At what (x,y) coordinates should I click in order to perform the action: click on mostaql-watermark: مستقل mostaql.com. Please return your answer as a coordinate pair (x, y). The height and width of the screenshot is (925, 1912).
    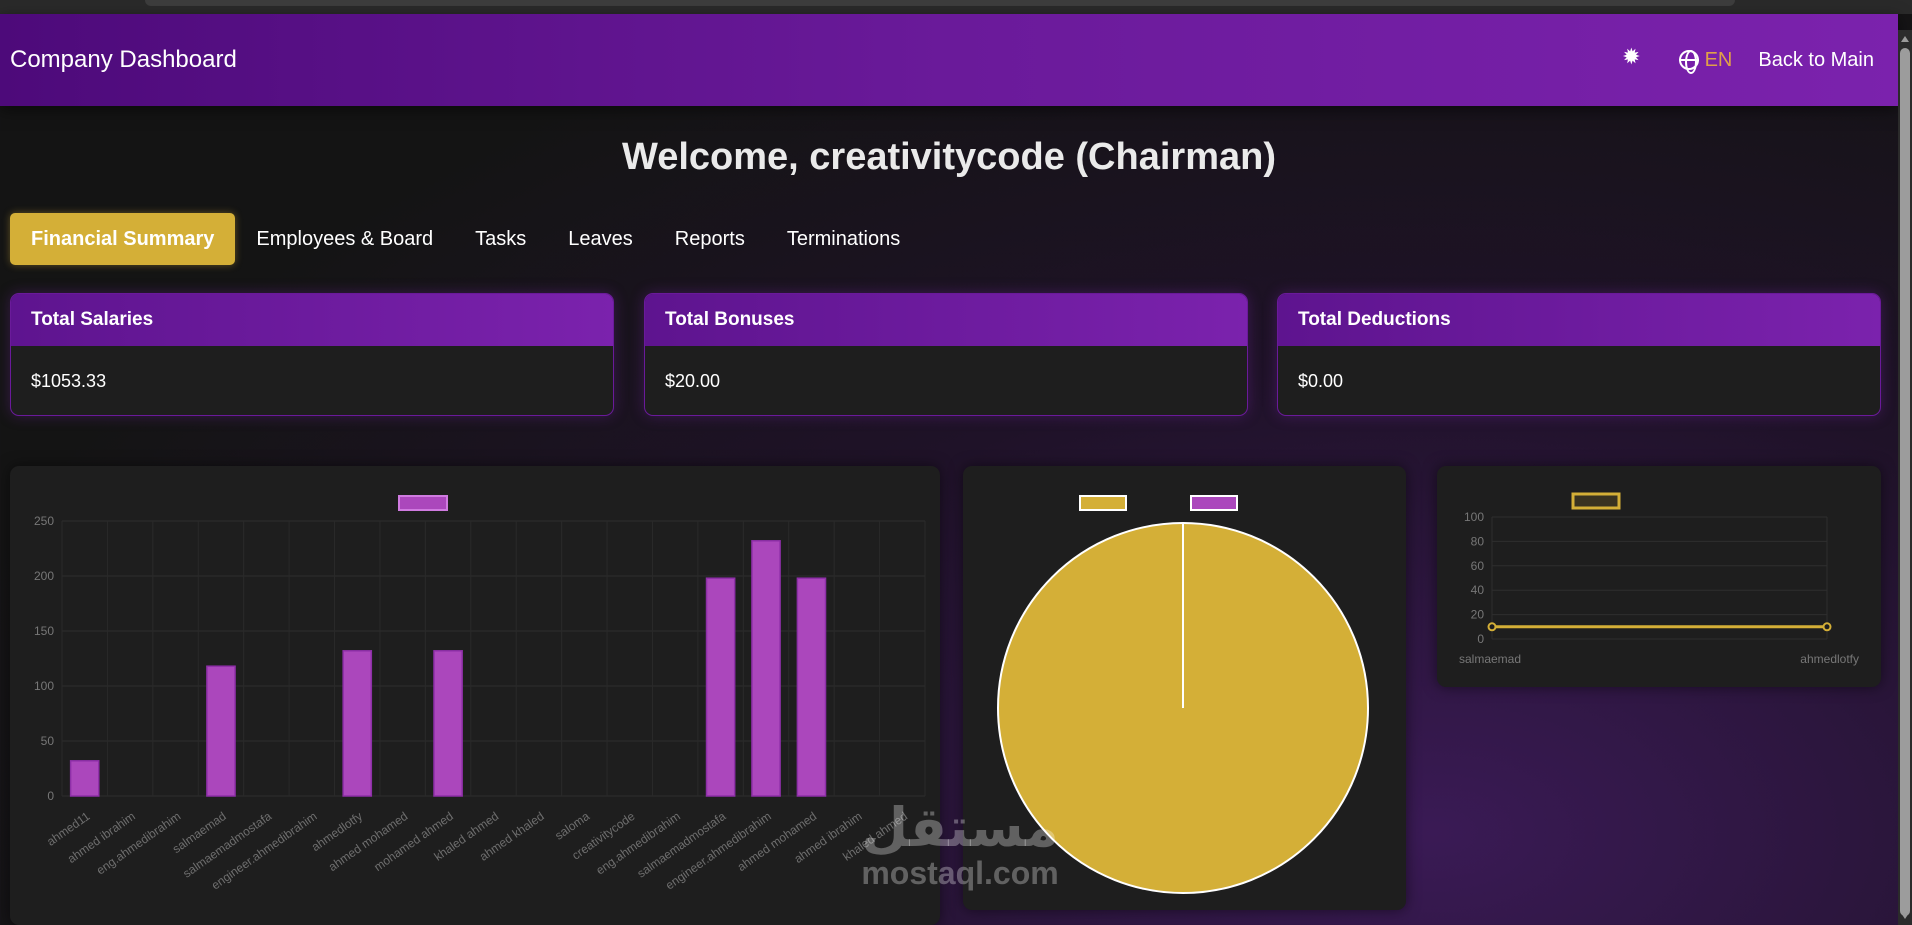
    Looking at the image, I should click on (960, 845).